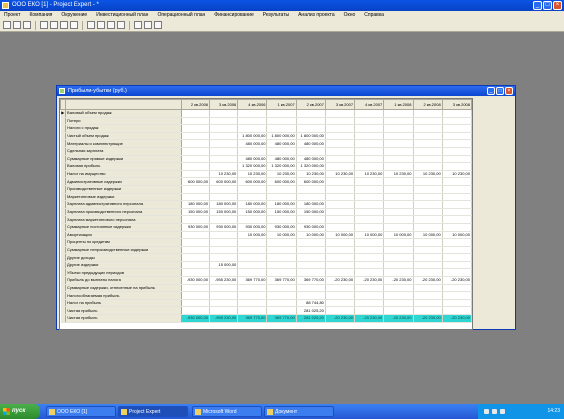 The width and height of the screenshot is (564, 419). I want to click on menu-item: Операционный план, so click(181, 15).